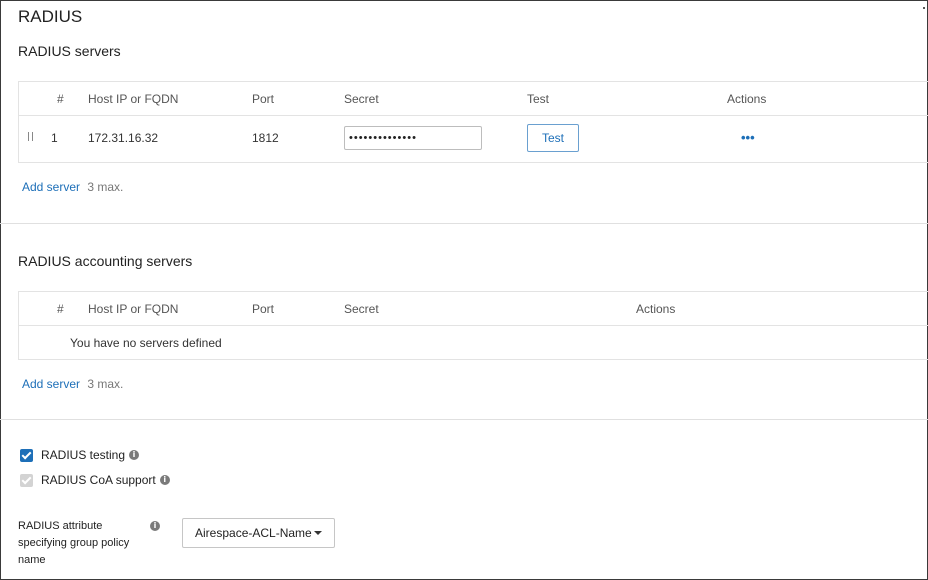  Describe the element at coordinates (26, 480) in the screenshot. I see `coa-support-checkbox` at that location.